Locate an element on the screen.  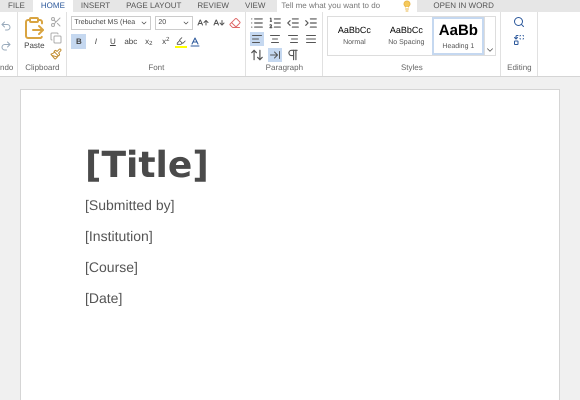
ribbon-tab: INSERT is located at coordinates (95, 6).